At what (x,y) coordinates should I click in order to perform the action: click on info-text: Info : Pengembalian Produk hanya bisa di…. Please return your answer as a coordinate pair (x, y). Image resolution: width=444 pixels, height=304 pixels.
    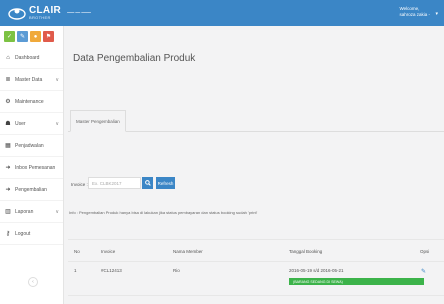
    Looking at the image, I should click on (163, 212).